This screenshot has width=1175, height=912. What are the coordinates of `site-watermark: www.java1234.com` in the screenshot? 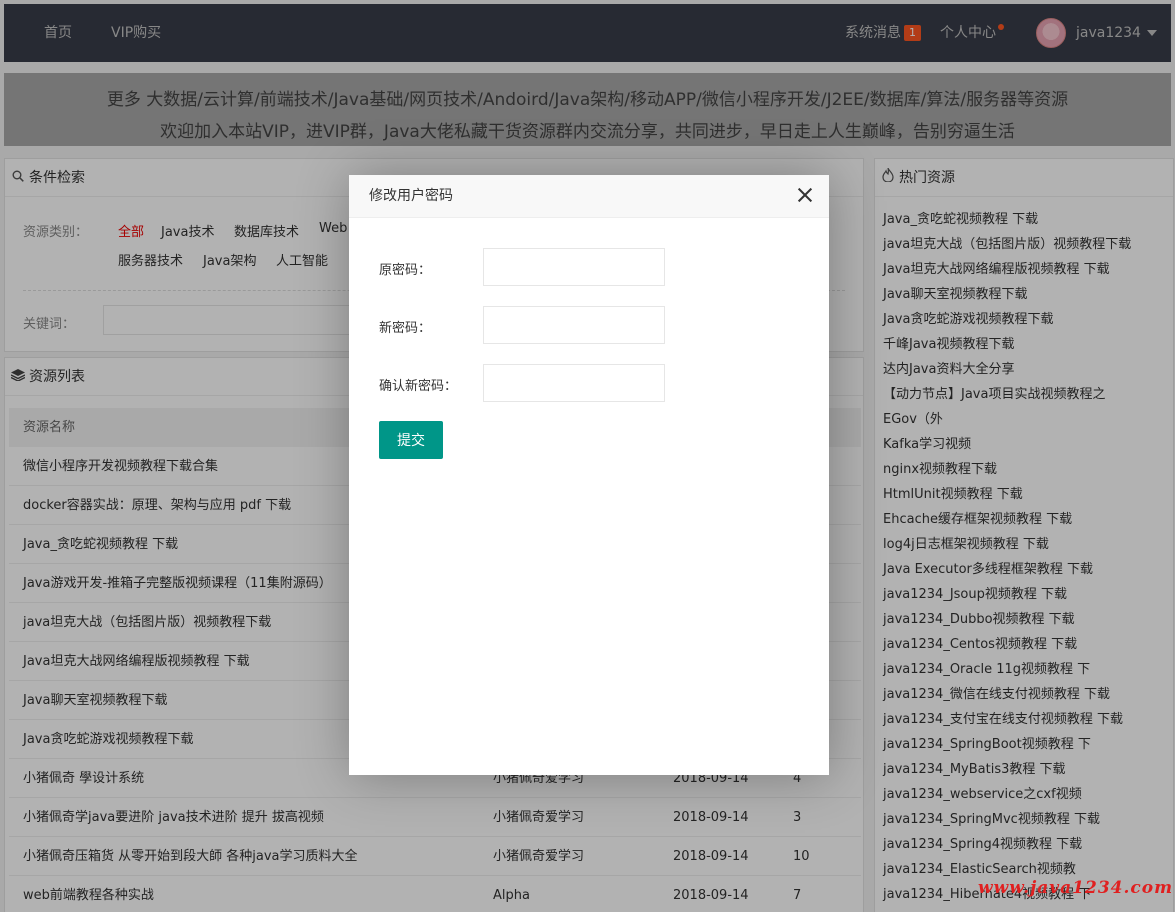 It's located at (1076, 888).